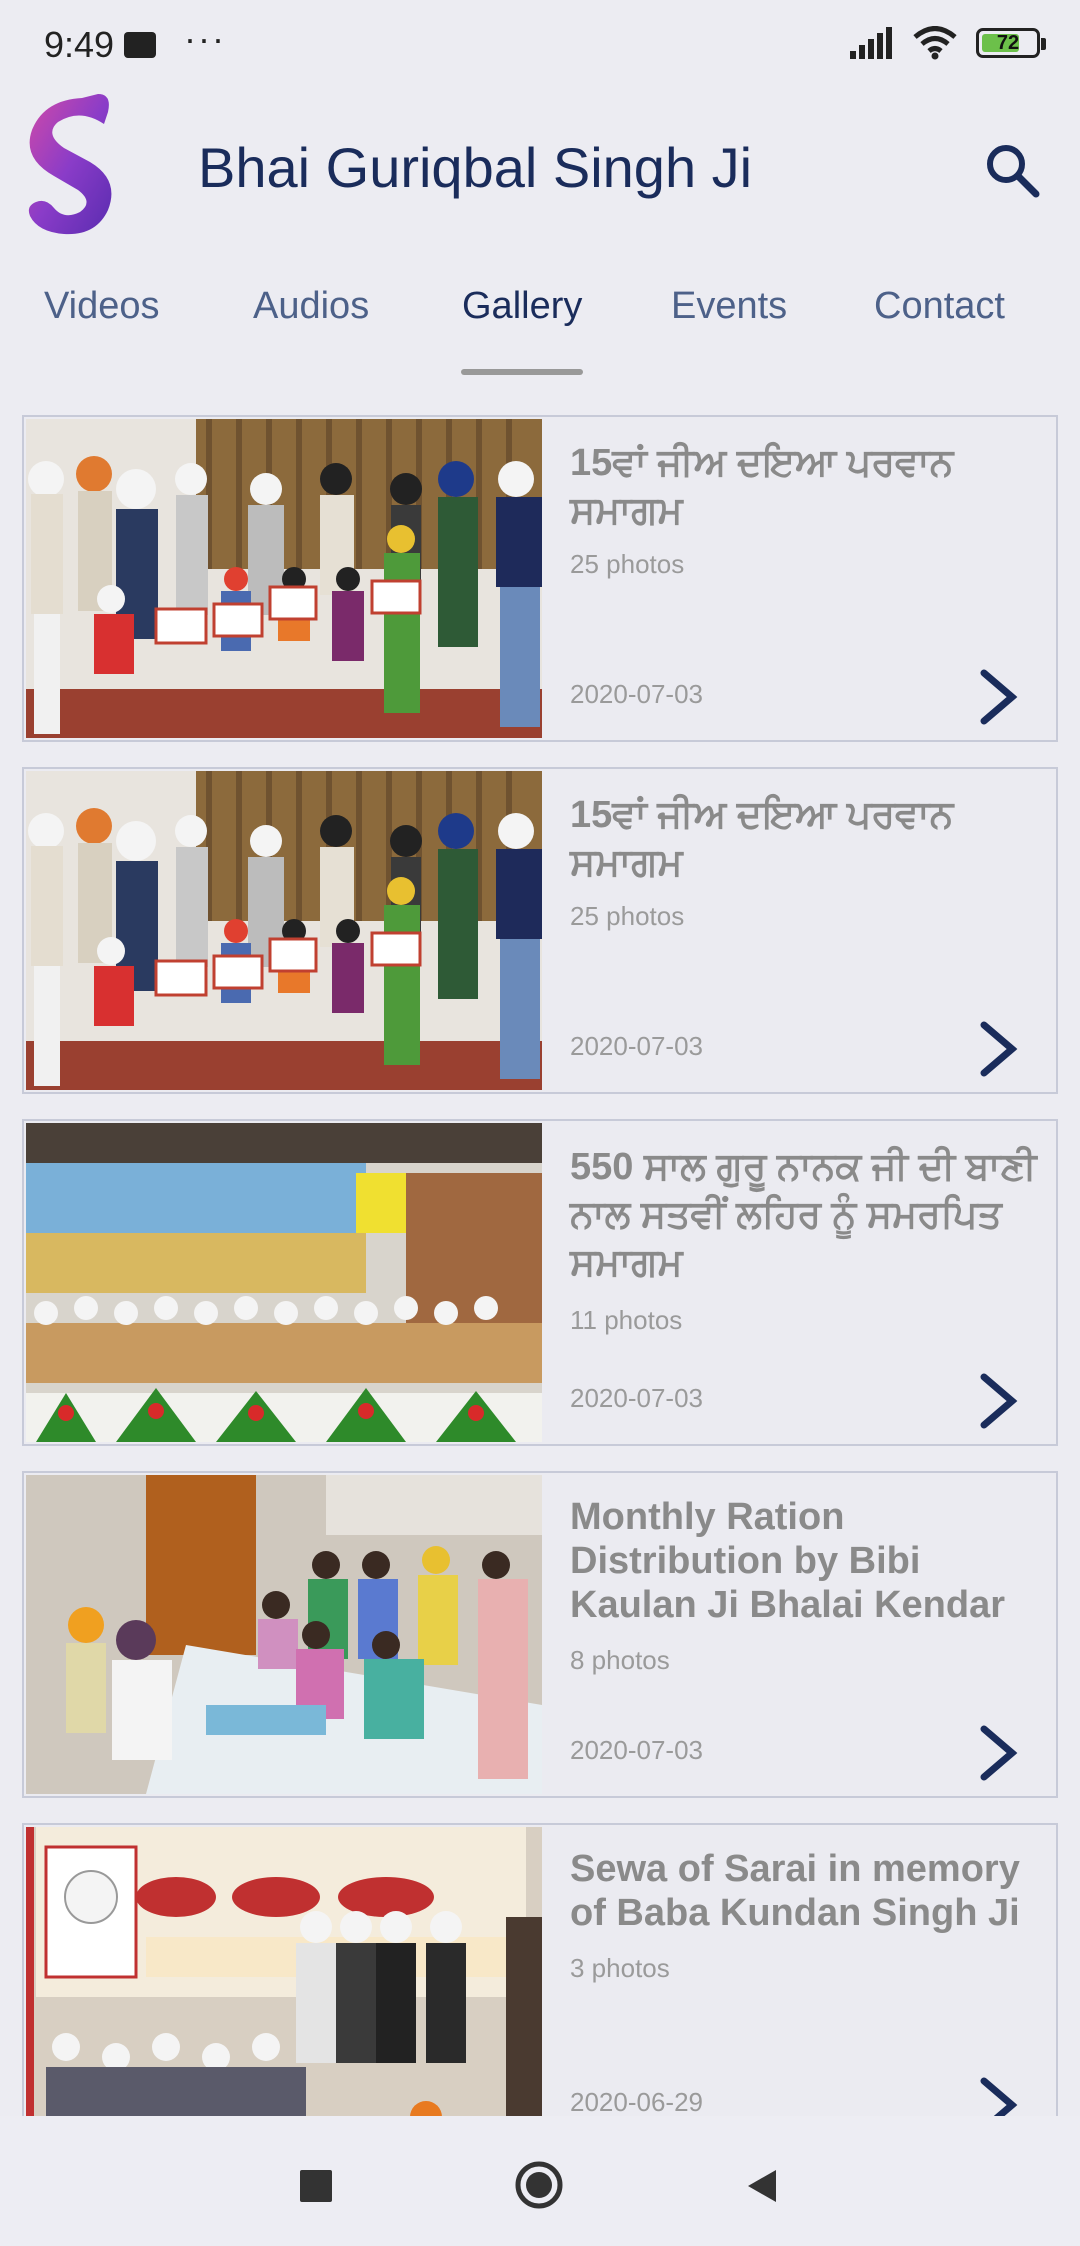  What do you see at coordinates (939, 306) in the screenshot?
I see `tab-contact: Contact` at bounding box center [939, 306].